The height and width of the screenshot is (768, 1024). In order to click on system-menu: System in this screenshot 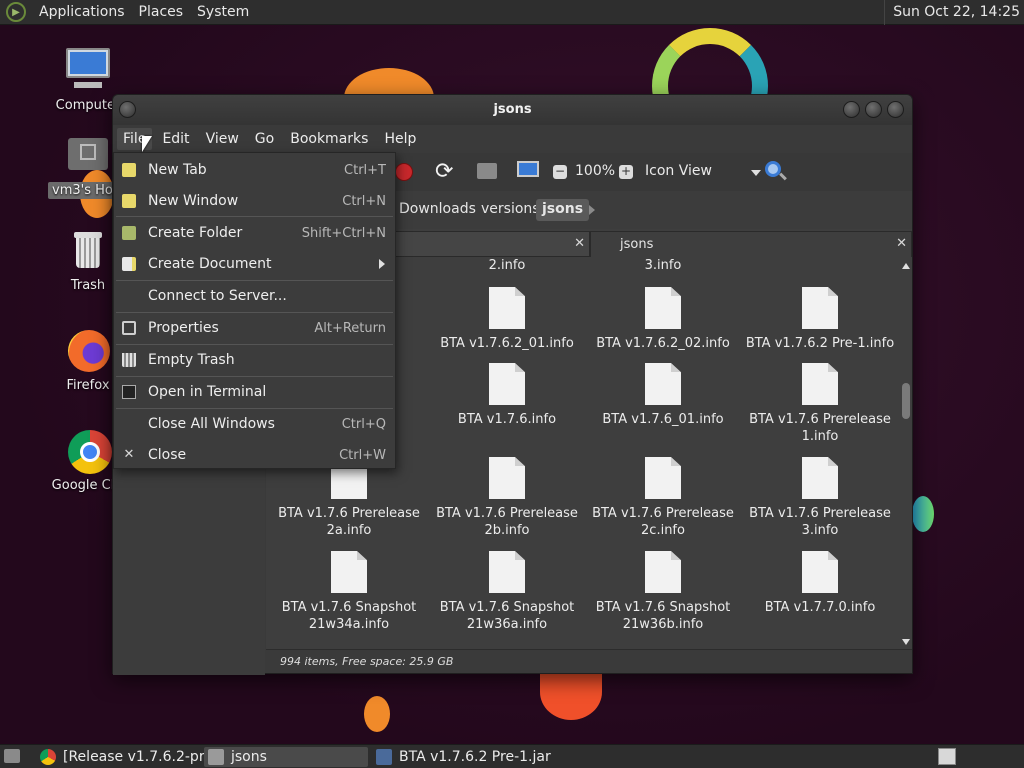, I will do `click(223, 12)`.